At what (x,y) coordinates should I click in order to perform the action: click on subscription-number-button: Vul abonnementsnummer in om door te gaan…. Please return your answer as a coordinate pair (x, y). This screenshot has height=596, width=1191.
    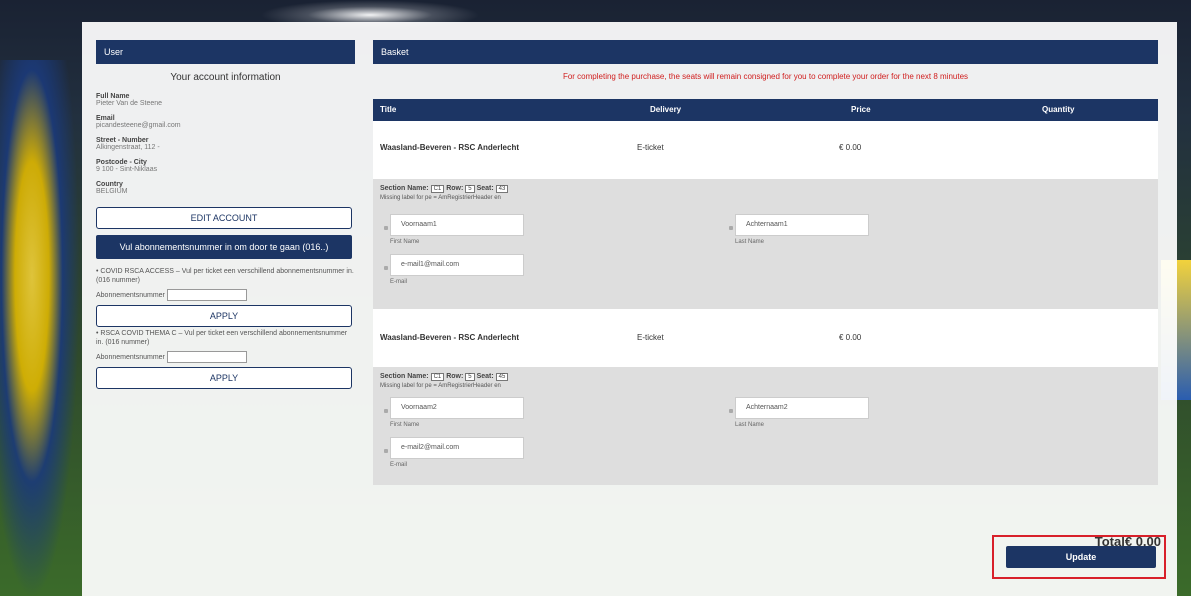
    Looking at the image, I should click on (224, 247).